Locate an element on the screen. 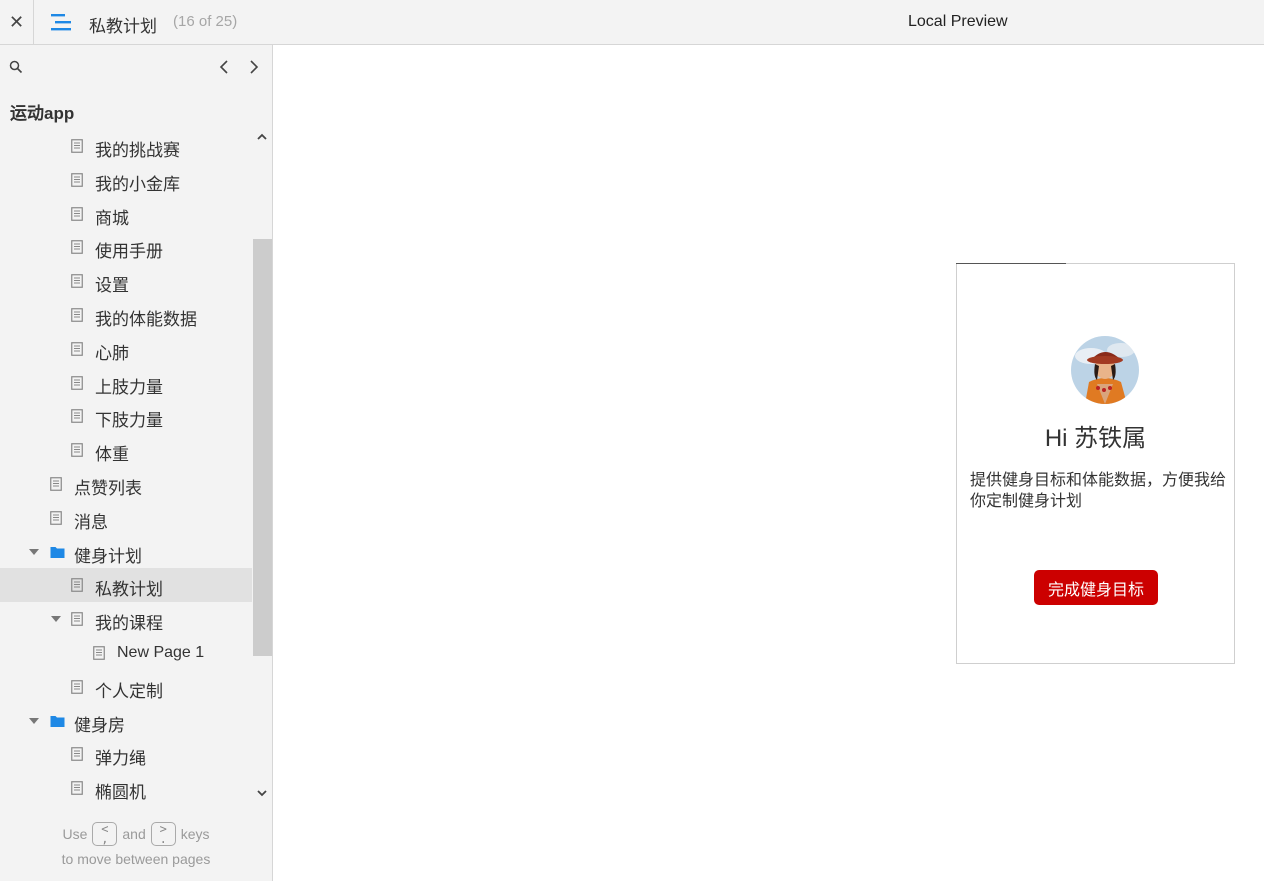  scroll-down-icon is located at coordinates (262, 793).